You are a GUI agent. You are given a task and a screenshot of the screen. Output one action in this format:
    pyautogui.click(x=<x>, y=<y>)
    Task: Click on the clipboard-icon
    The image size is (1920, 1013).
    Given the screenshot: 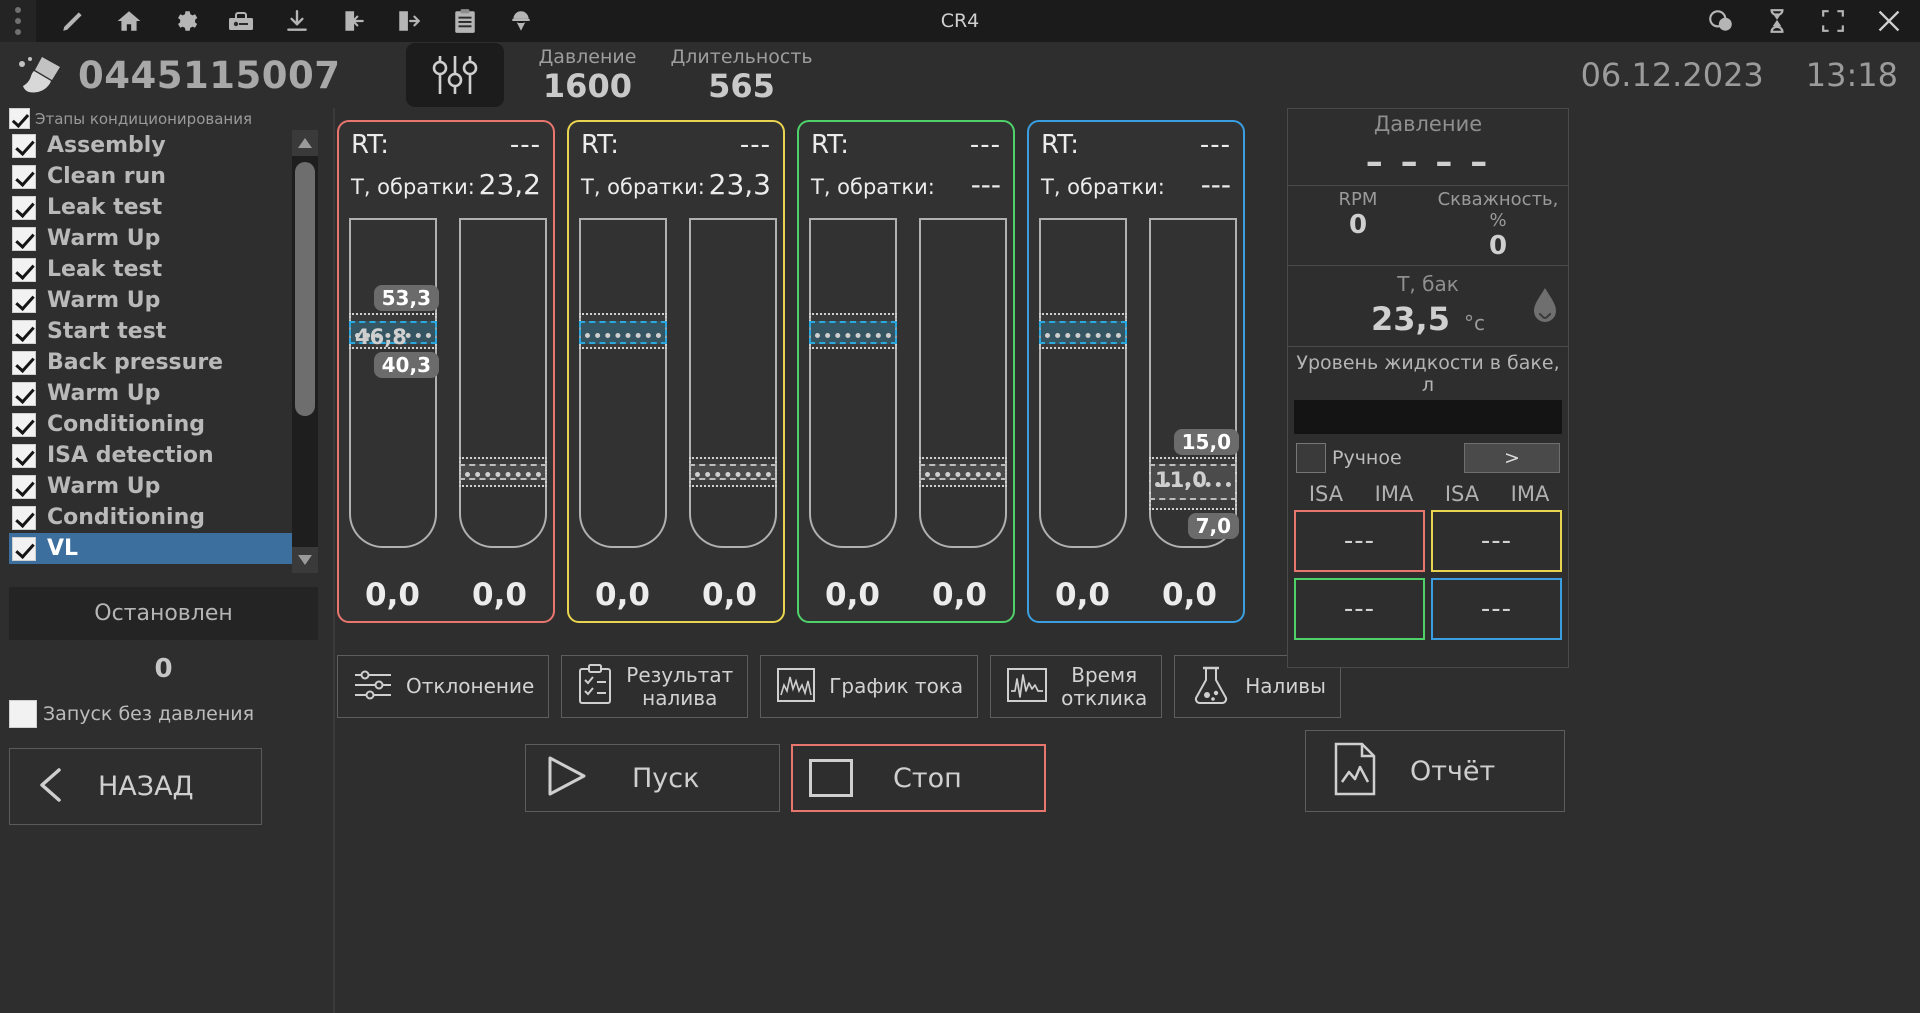 What is the action you would take?
    pyautogui.click(x=465, y=21)
    